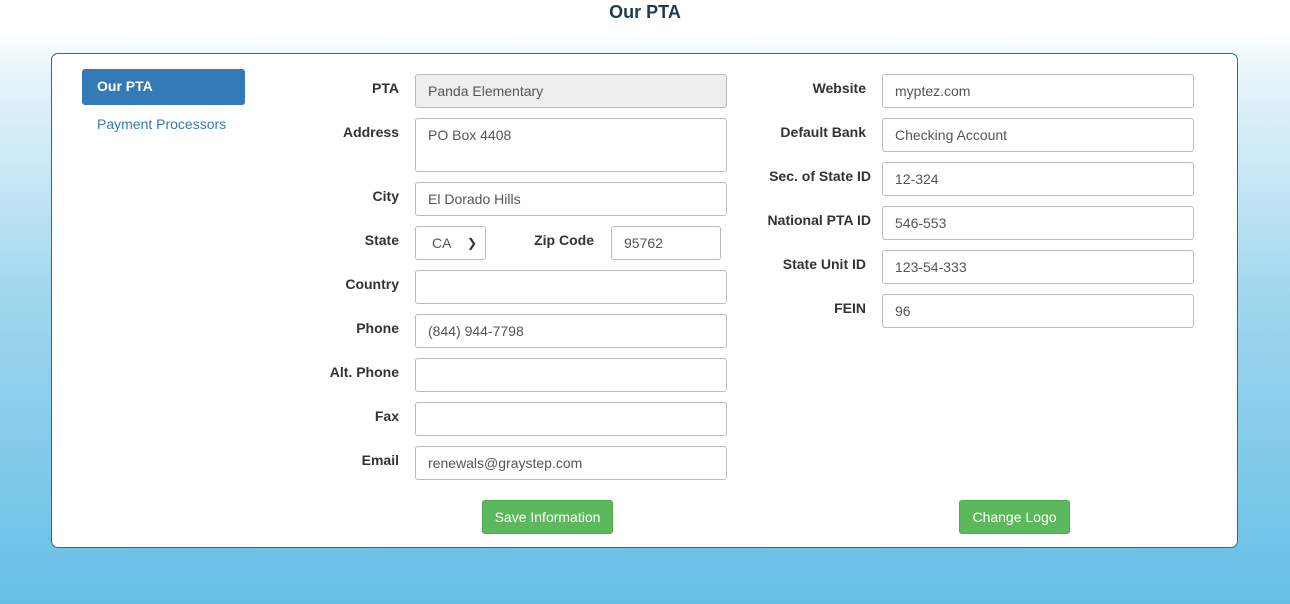  I want to click on chevron-down-icon: ❯, so click(471, 243).